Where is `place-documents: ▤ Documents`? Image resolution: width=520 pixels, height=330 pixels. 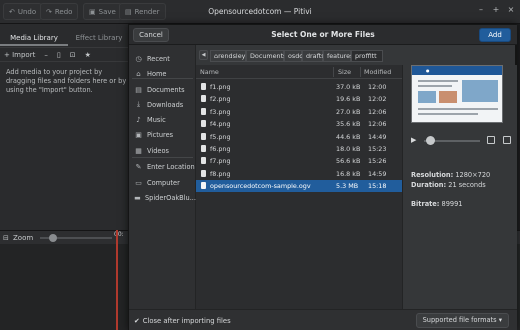
place-documents: ▤ Documents is located at coordinates (162, 89).